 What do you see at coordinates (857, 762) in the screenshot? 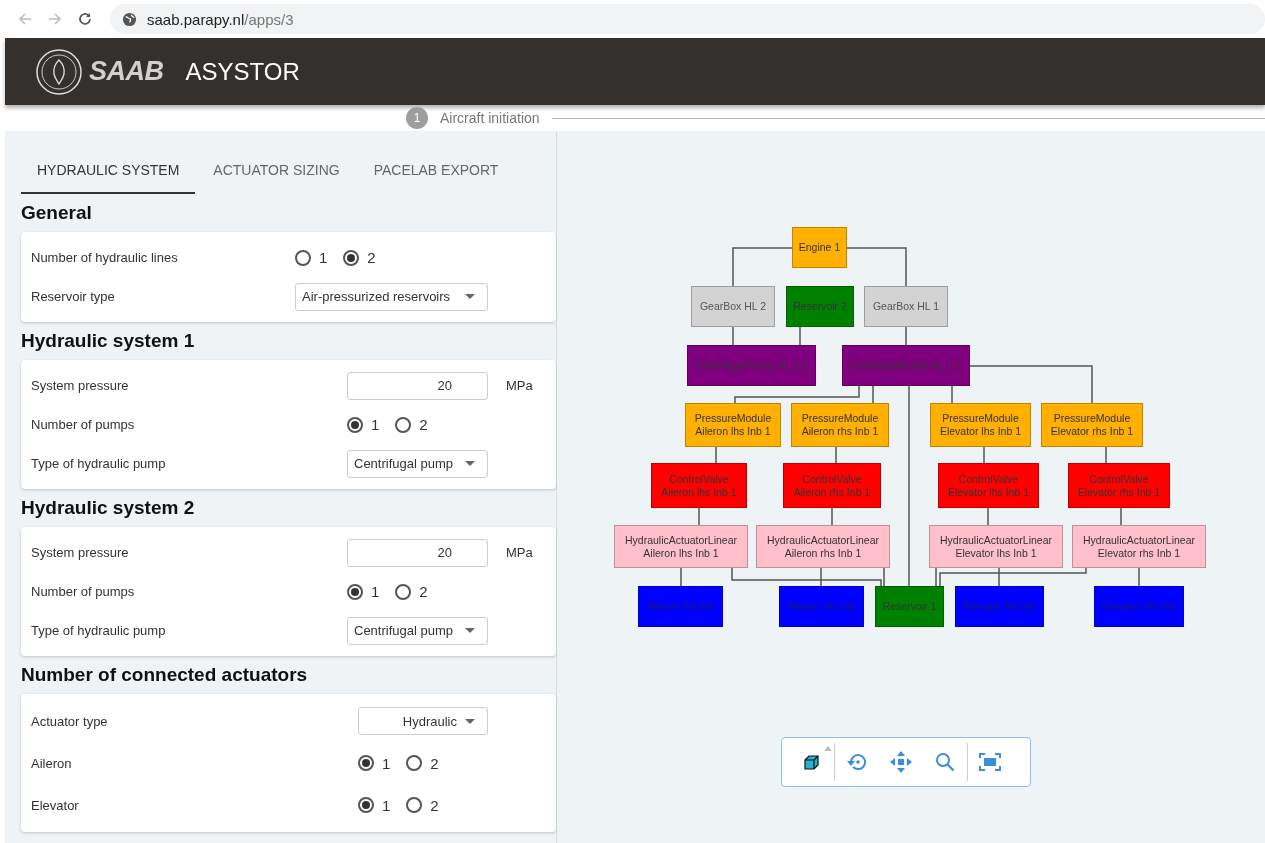
I see `rotate-icon` at bounding box center [857, 762].